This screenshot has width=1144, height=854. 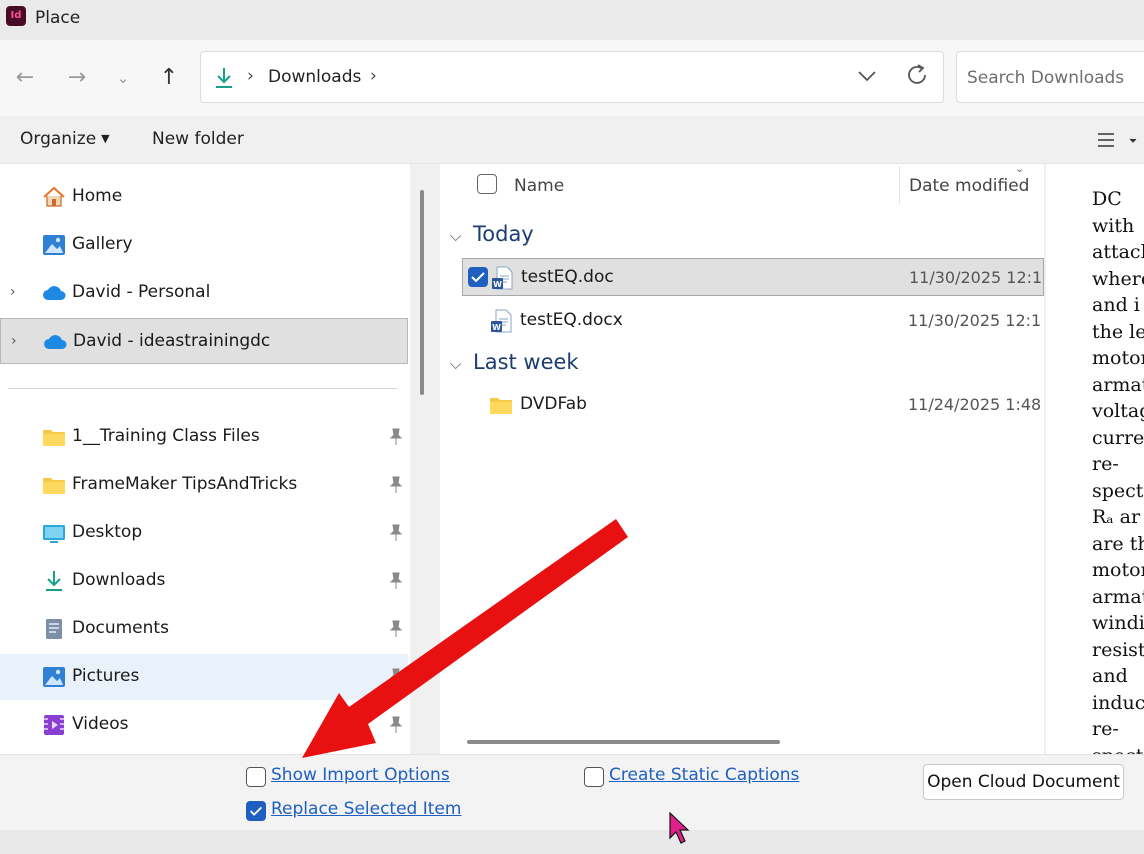 What do you see at coordinates (1118, 358) in the screenshot?
I see `preview-line: motor` at bounding box center [1118, 358].